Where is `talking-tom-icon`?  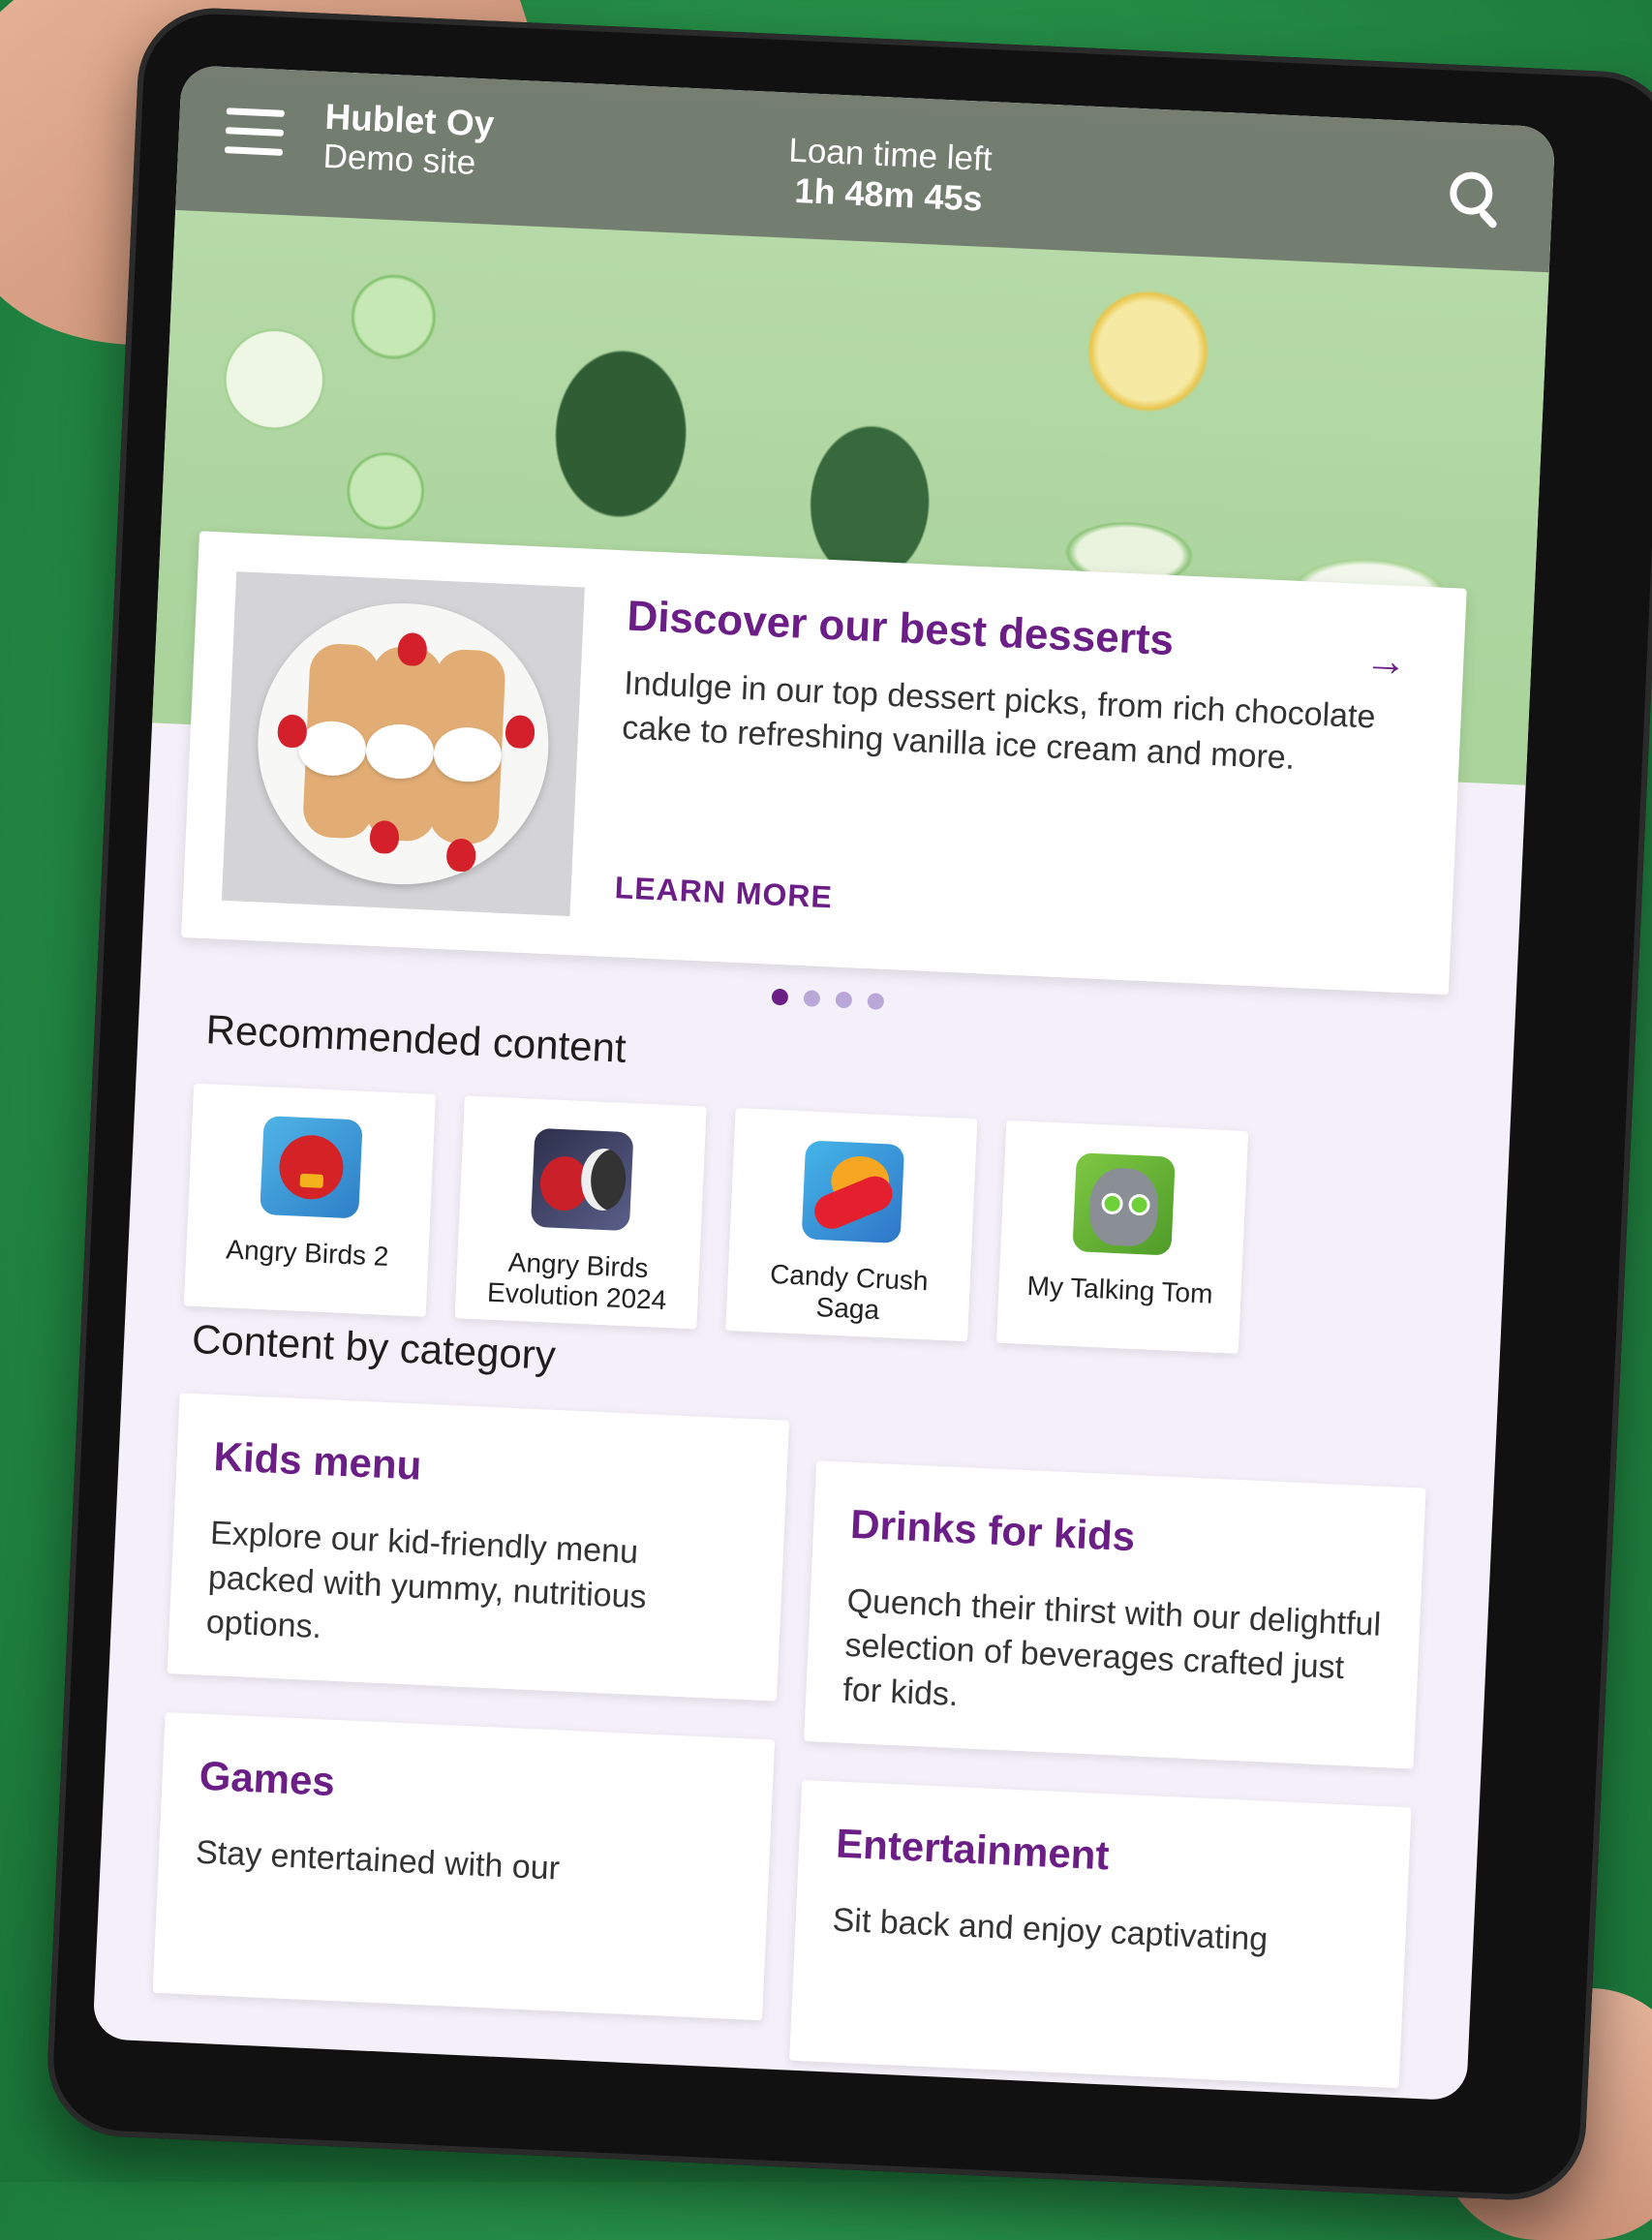
talking-tom-icon is located at coordinates (1124, 1204).